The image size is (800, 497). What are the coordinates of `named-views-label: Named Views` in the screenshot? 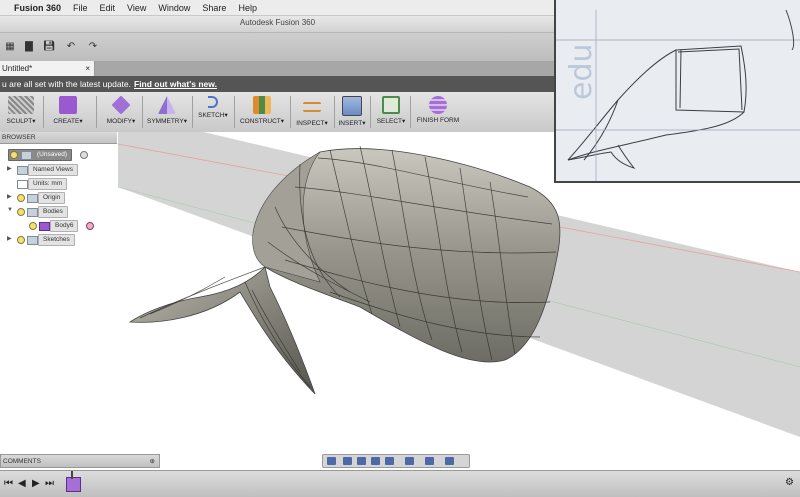 It's located at (53, 169).